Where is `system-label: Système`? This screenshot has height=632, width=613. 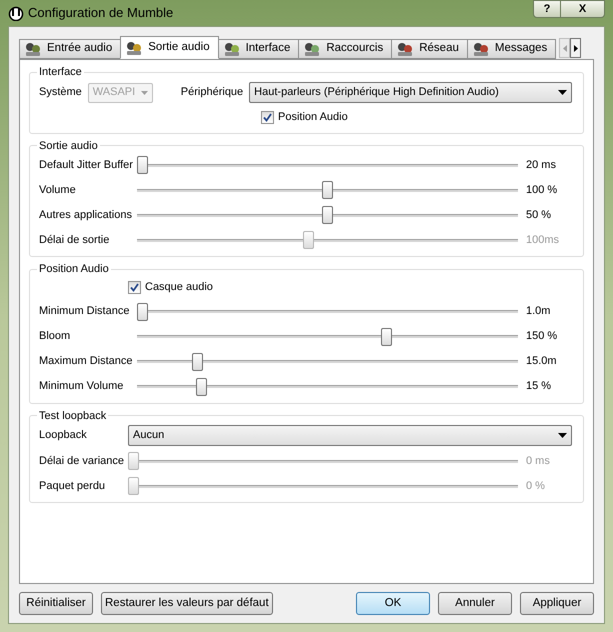 system-label: Système is located at coordinates (60, 92).